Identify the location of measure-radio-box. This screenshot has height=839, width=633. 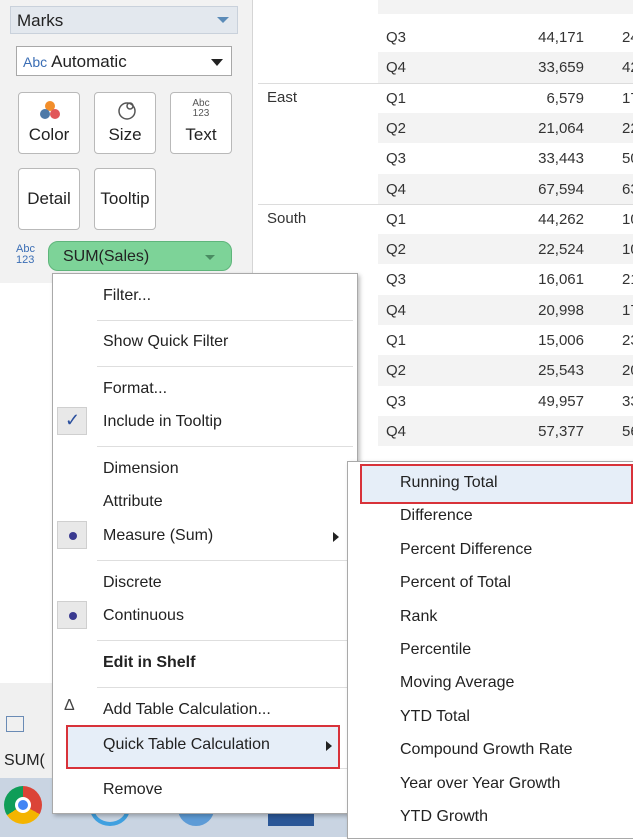
(72, 535).